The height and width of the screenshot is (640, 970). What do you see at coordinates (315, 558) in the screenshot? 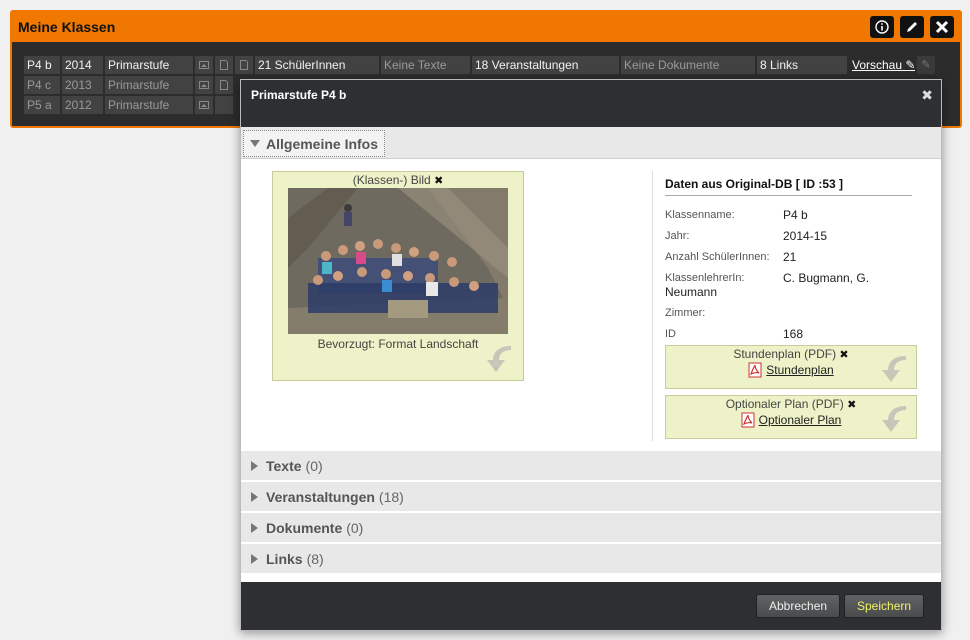
I see `section-count: (8)` at bounding box center [315, 558].